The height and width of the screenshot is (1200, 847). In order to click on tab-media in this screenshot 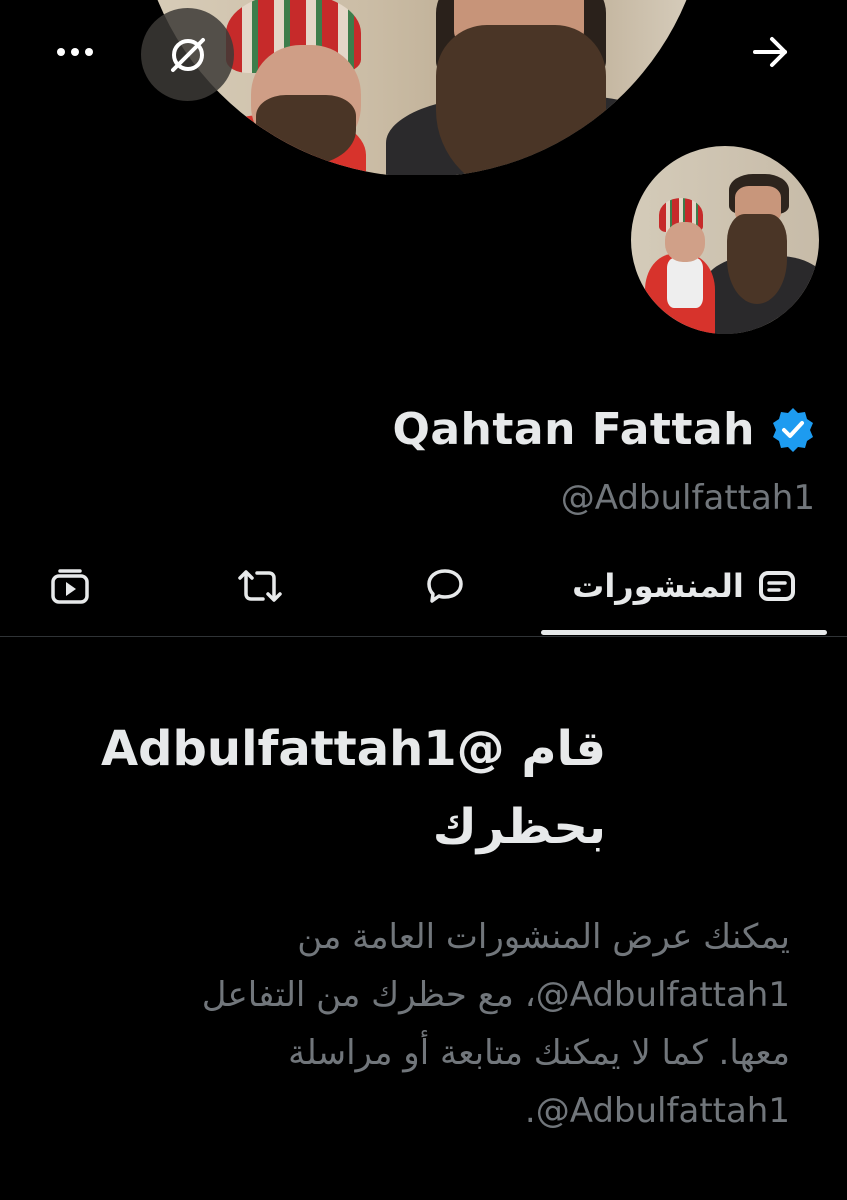, I will do `click(70, 586)`.